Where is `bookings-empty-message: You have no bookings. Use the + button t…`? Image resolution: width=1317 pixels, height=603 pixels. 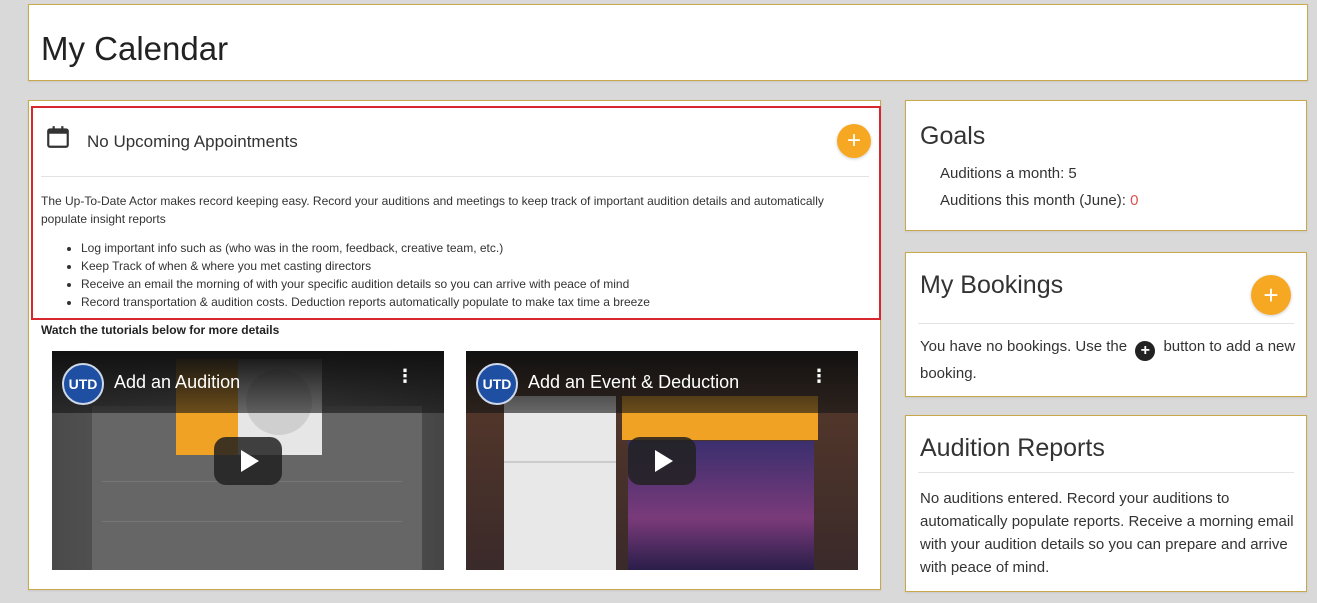
bookings-empty-message: You have no bookings. Use the + button t… is located at coordinates (1110, 360).